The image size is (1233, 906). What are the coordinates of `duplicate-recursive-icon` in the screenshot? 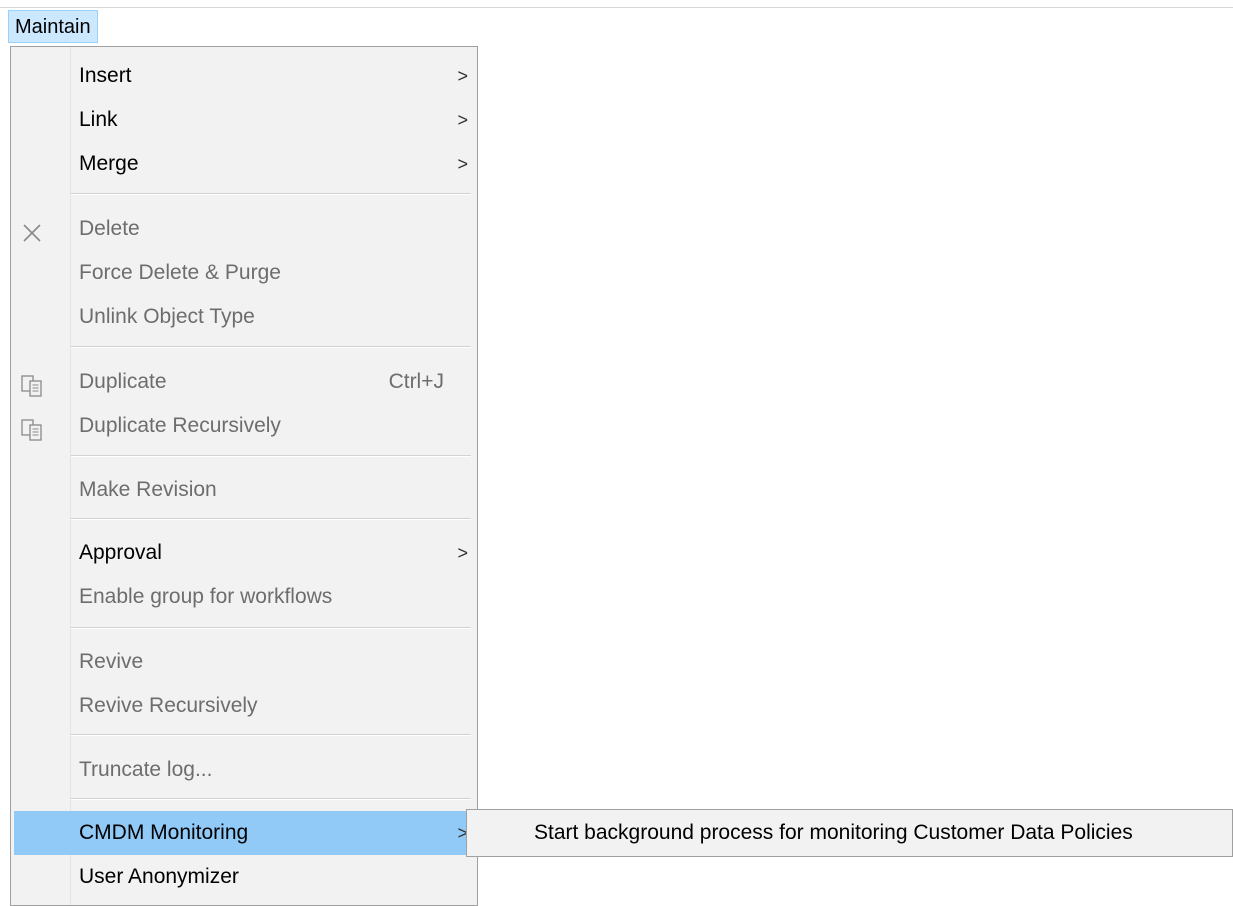 It's located at (32, 427).